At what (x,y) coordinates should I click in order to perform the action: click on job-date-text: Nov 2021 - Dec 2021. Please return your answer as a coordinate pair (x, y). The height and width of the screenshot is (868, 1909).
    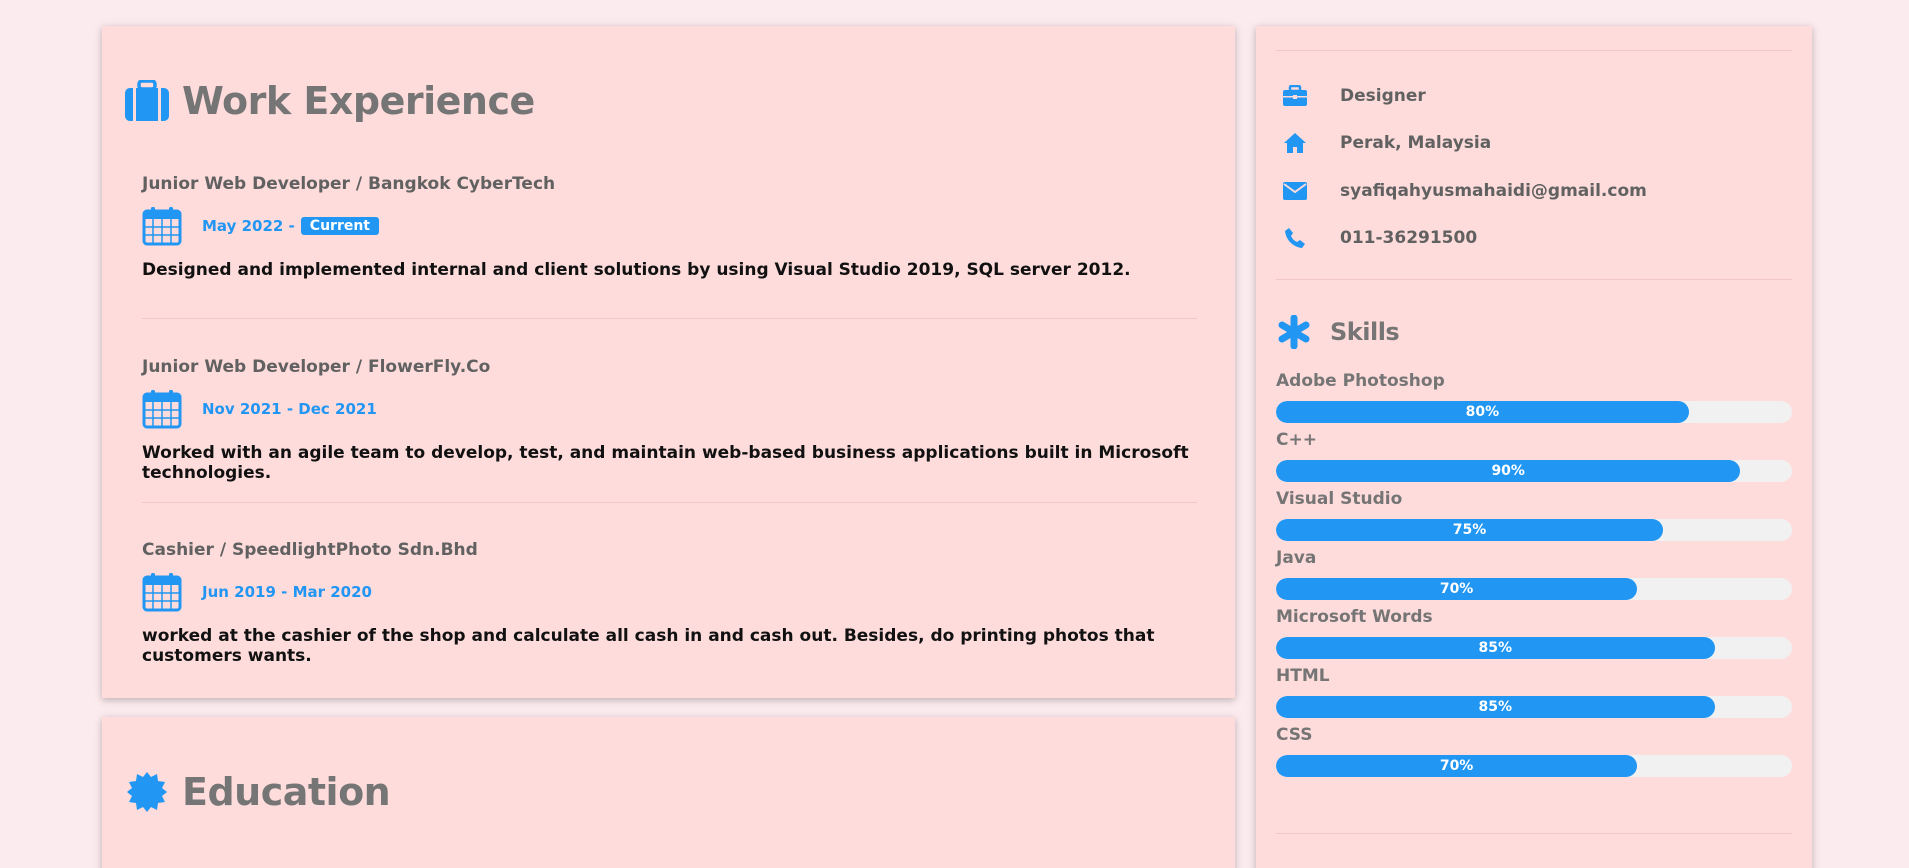
    Looking at the image, I should click on (289, 409).